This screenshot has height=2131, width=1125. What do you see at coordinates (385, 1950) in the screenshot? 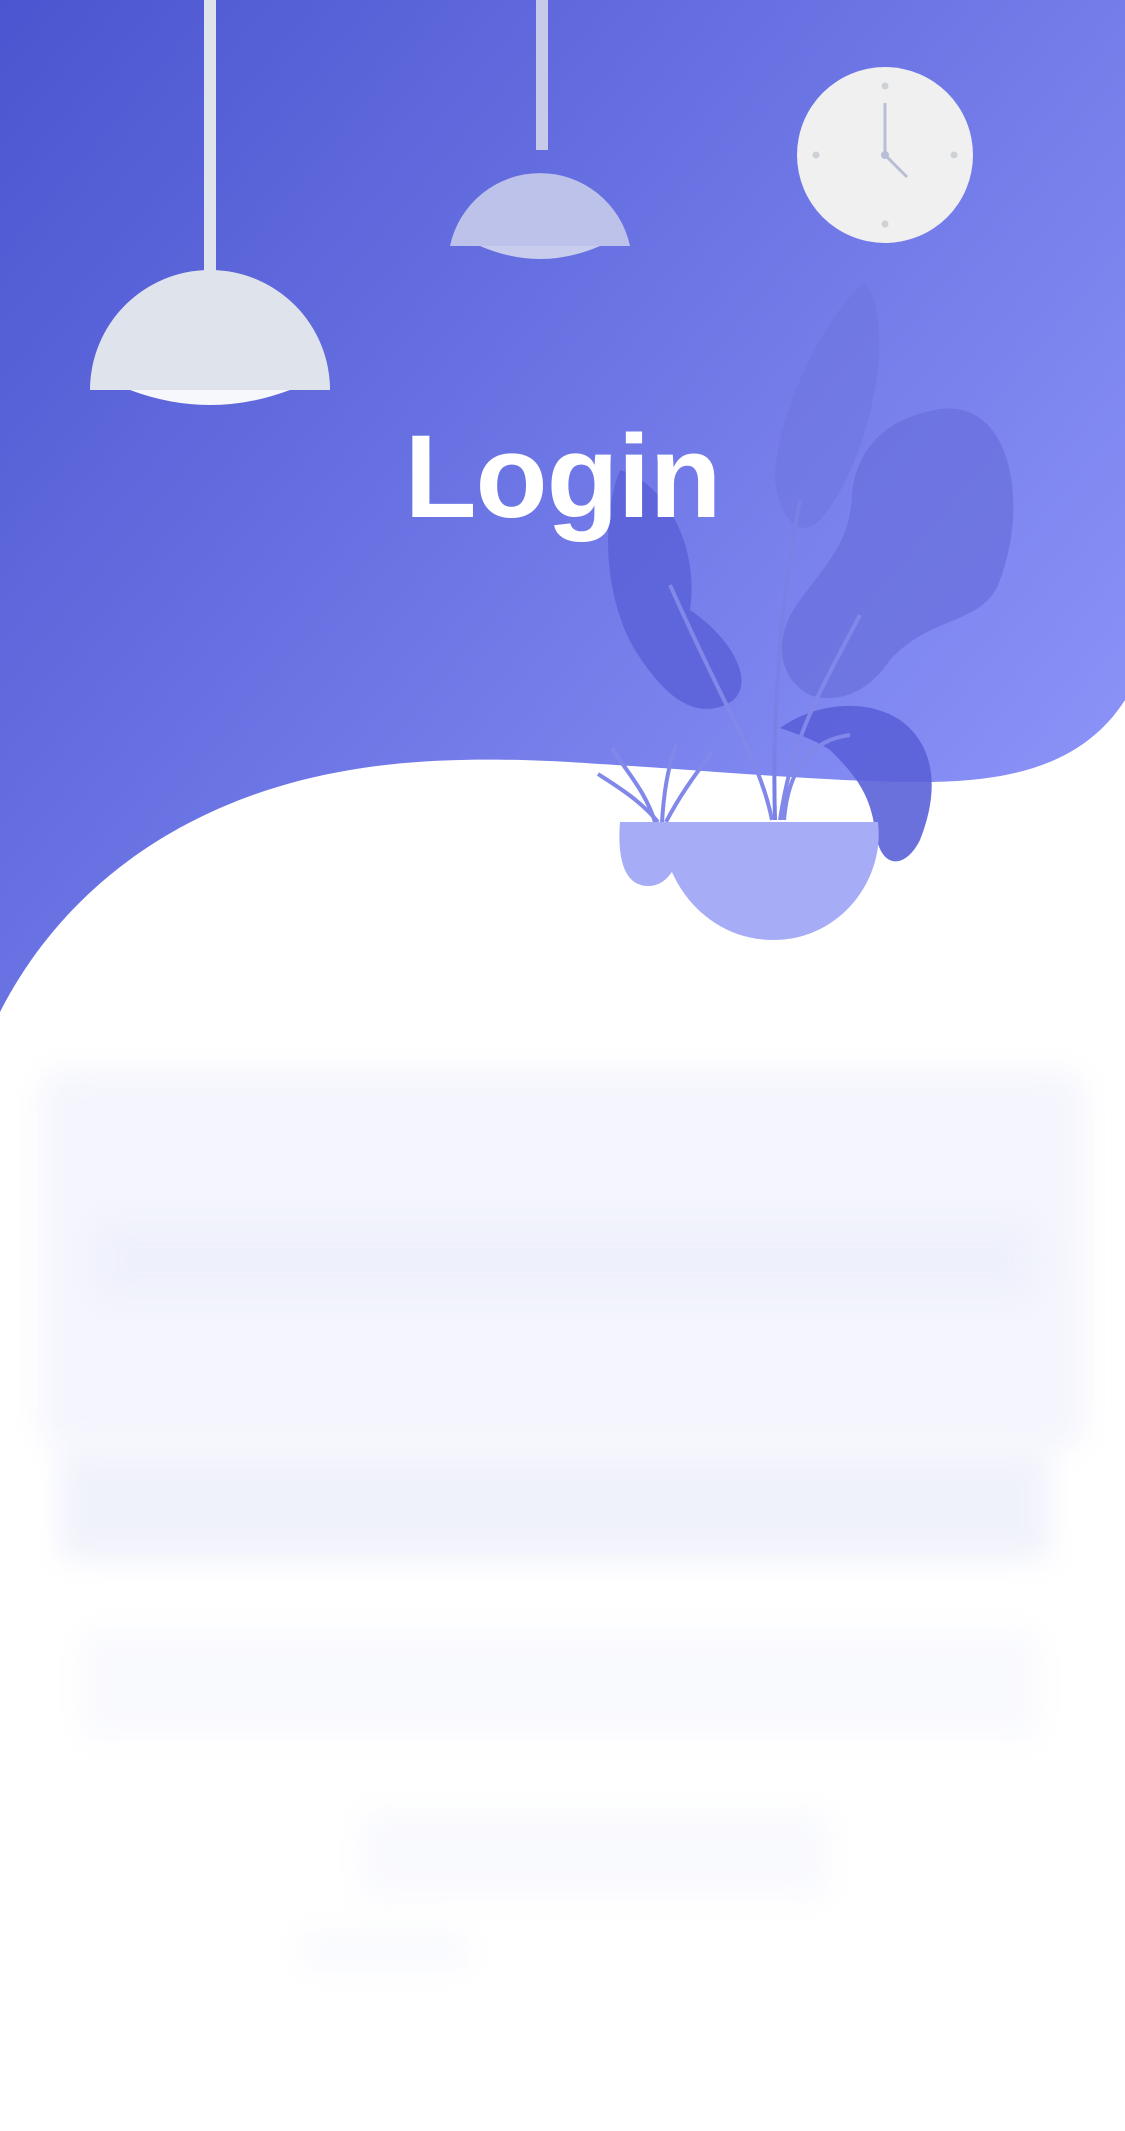
I see `form-link` at bounding box center [385, 1950].